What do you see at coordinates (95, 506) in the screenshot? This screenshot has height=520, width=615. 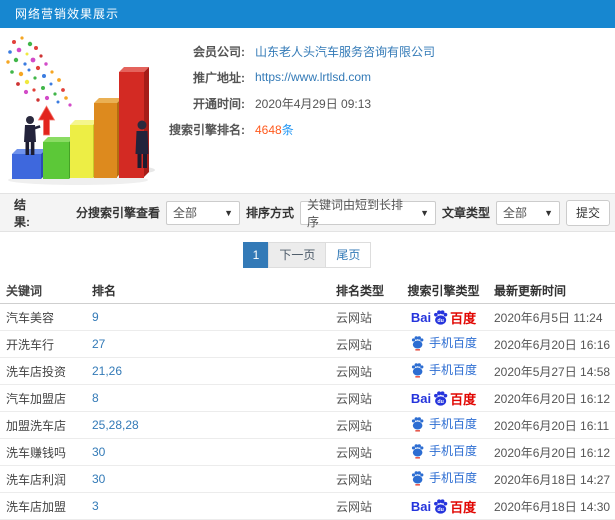 I see `rank-link: 3` at bounding box center [95, 506].